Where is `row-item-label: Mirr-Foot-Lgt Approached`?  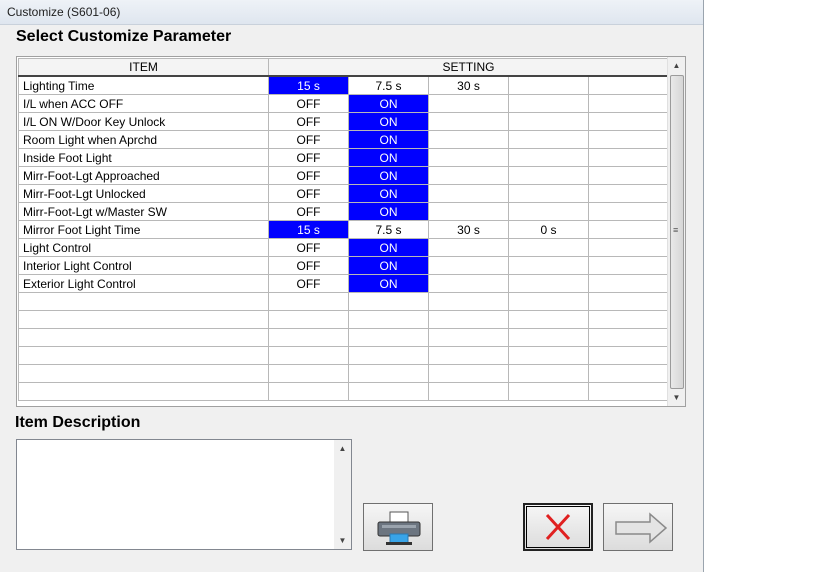 row-item-label: Mirr-Foot-Lgt Approached is located at coordinates (143, 175).